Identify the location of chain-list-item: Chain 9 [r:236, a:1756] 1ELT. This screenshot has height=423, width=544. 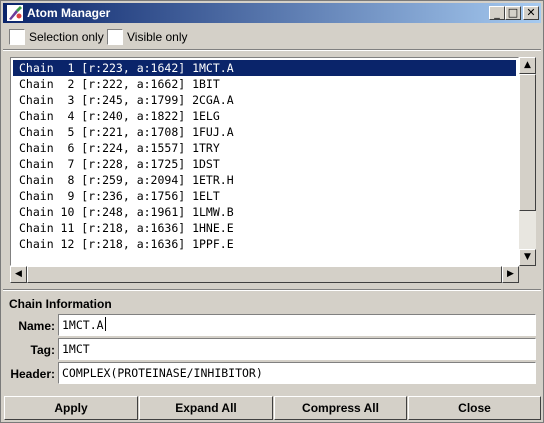
(264, 196).